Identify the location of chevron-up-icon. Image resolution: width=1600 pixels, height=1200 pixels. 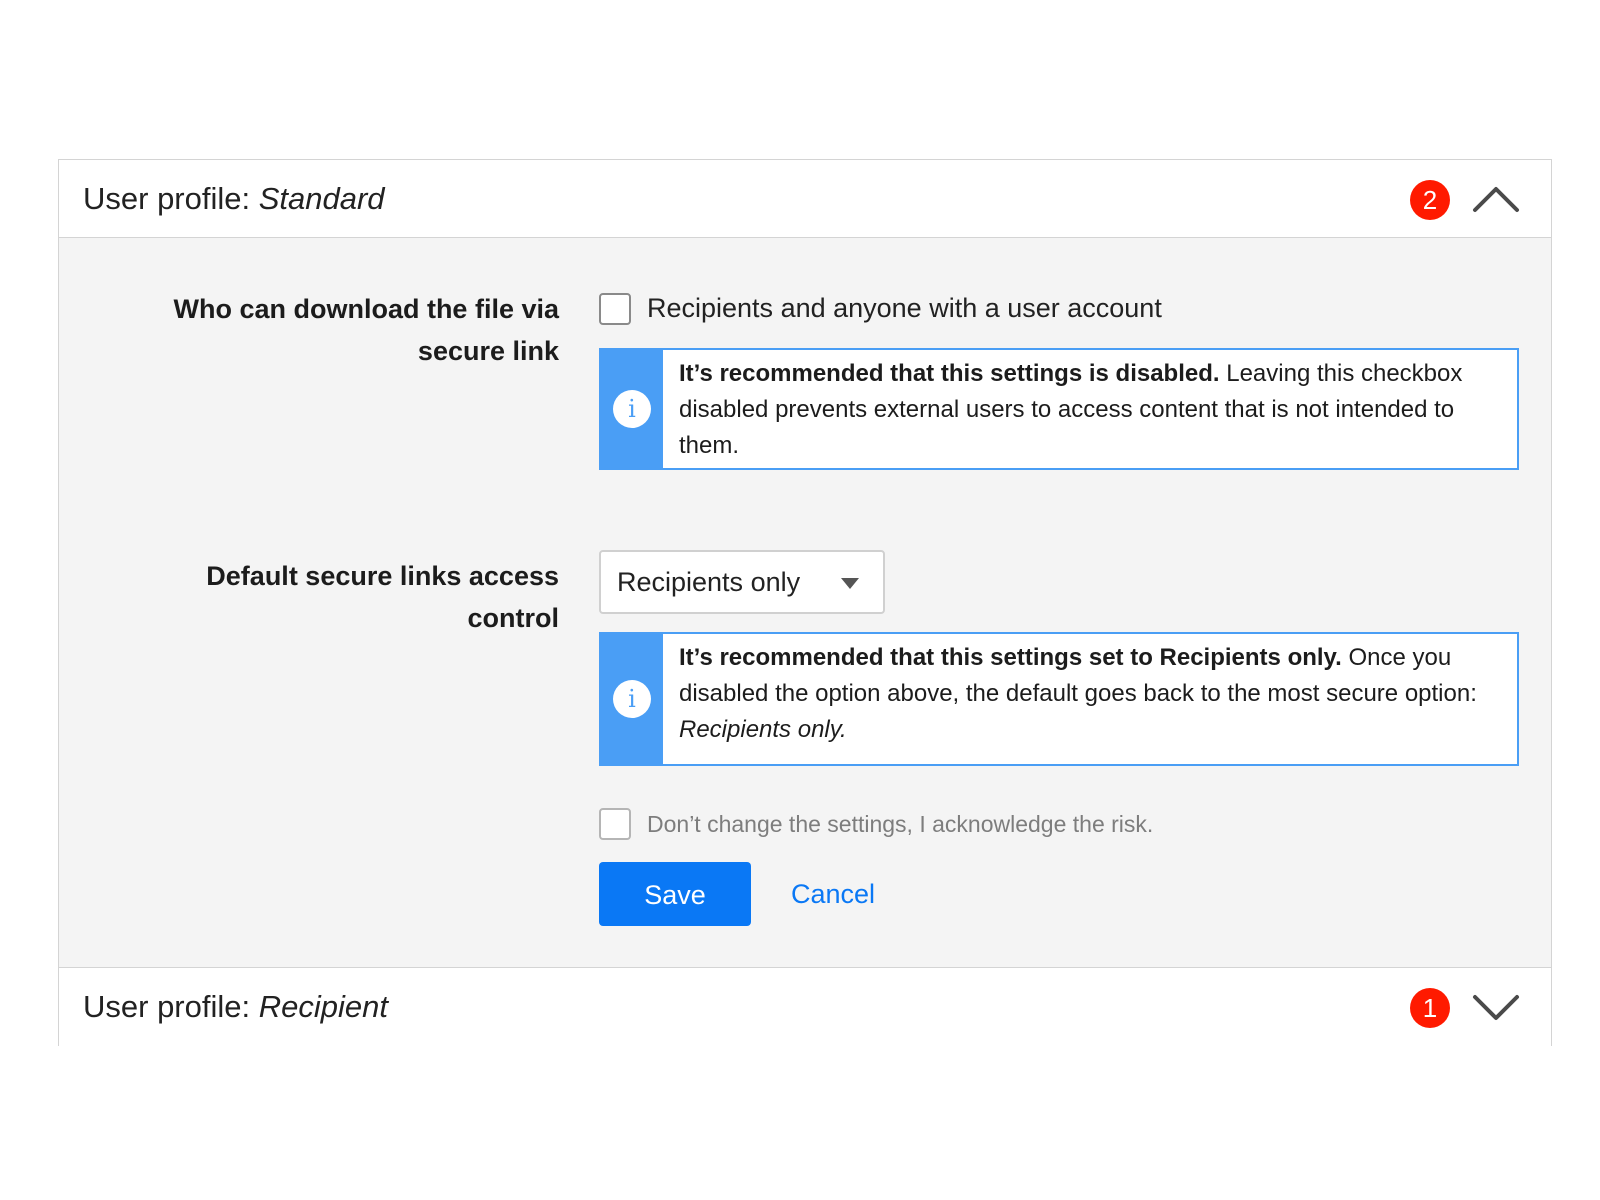
(1496, 199).